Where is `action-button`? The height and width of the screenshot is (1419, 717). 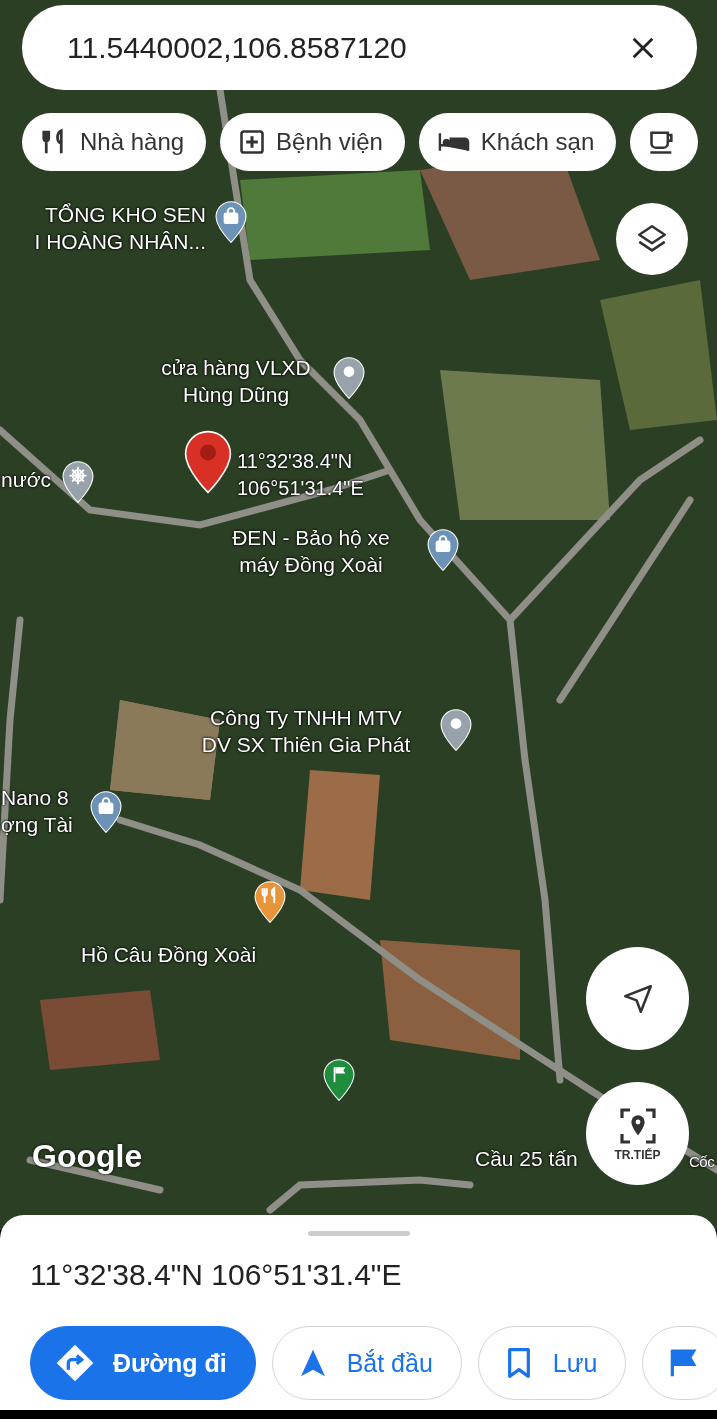
action-button is located at coordinates (679, 1363).